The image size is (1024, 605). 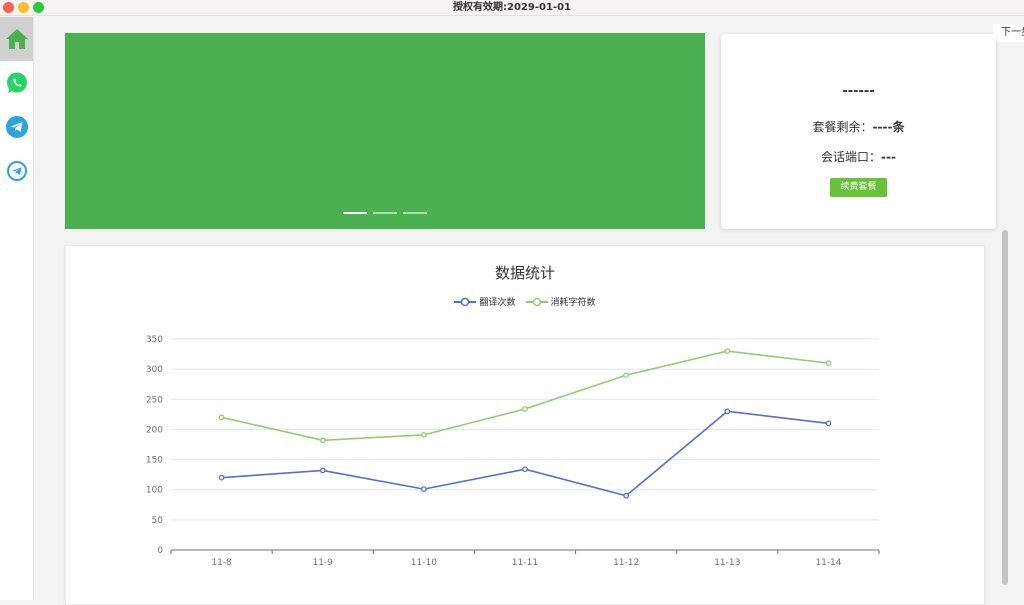 What do you see at coordinates (888, 157) in the screenshot?
I see `plan-port-value: ---` at bounding box center [888, 157].